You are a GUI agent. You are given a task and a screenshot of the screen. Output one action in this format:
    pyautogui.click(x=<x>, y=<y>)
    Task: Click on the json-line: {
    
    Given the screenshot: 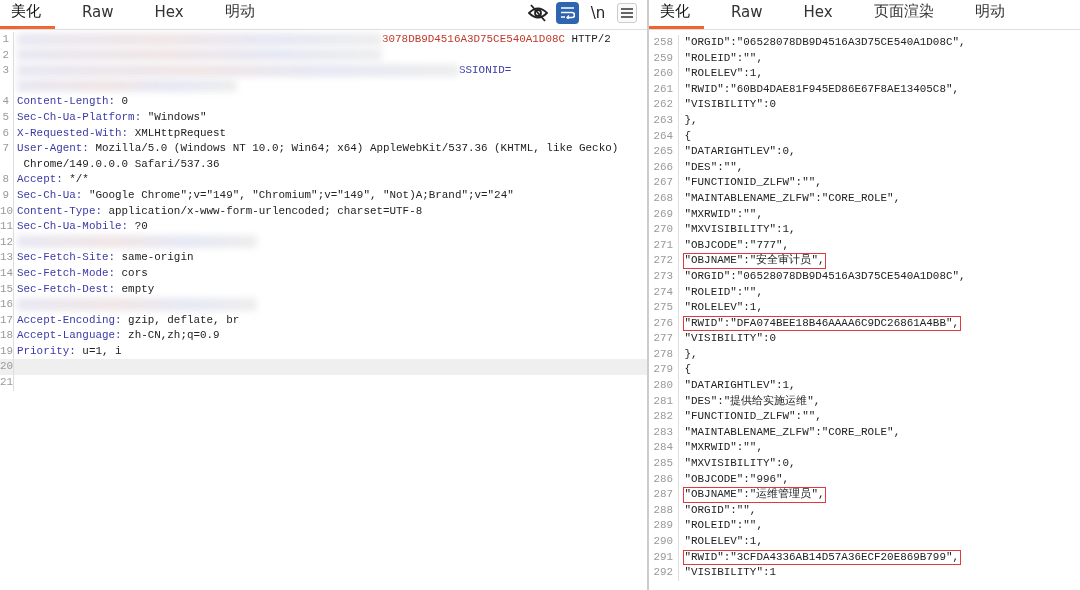 What is the action you would take?
    pyautogui.click(x=688, y=136)
    